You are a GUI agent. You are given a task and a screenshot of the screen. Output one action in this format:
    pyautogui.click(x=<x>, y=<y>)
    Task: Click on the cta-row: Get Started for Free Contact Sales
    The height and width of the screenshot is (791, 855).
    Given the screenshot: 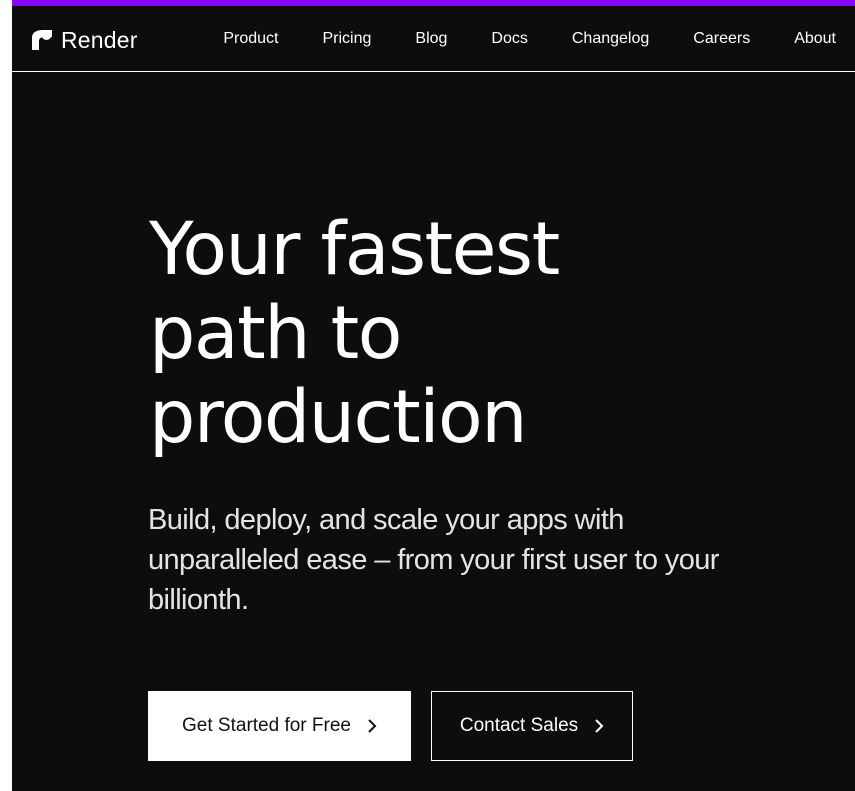 What is the action you would take?
    pyautogui.click(x=390, y=726)
    